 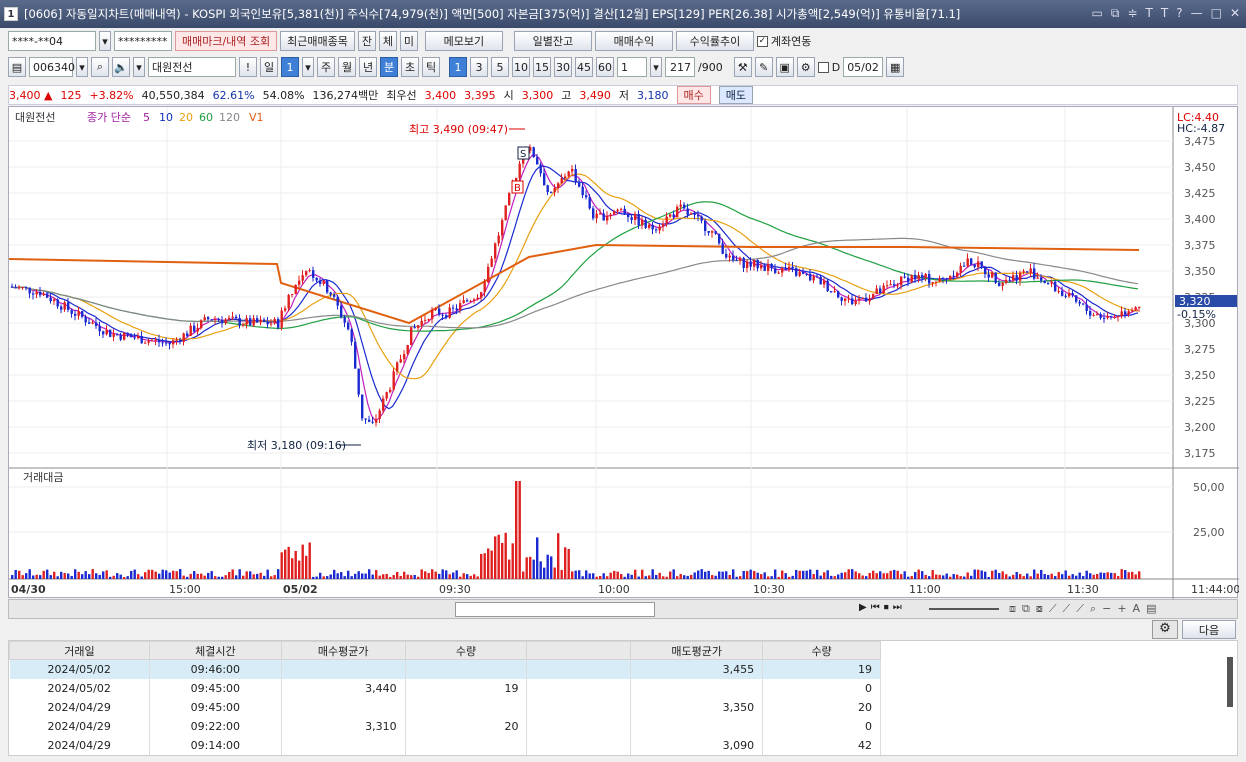 What do you see at coordinates (763, 67) in the screenshot?
I see `tool-icon: ✎` at bounding box center [763, 67].